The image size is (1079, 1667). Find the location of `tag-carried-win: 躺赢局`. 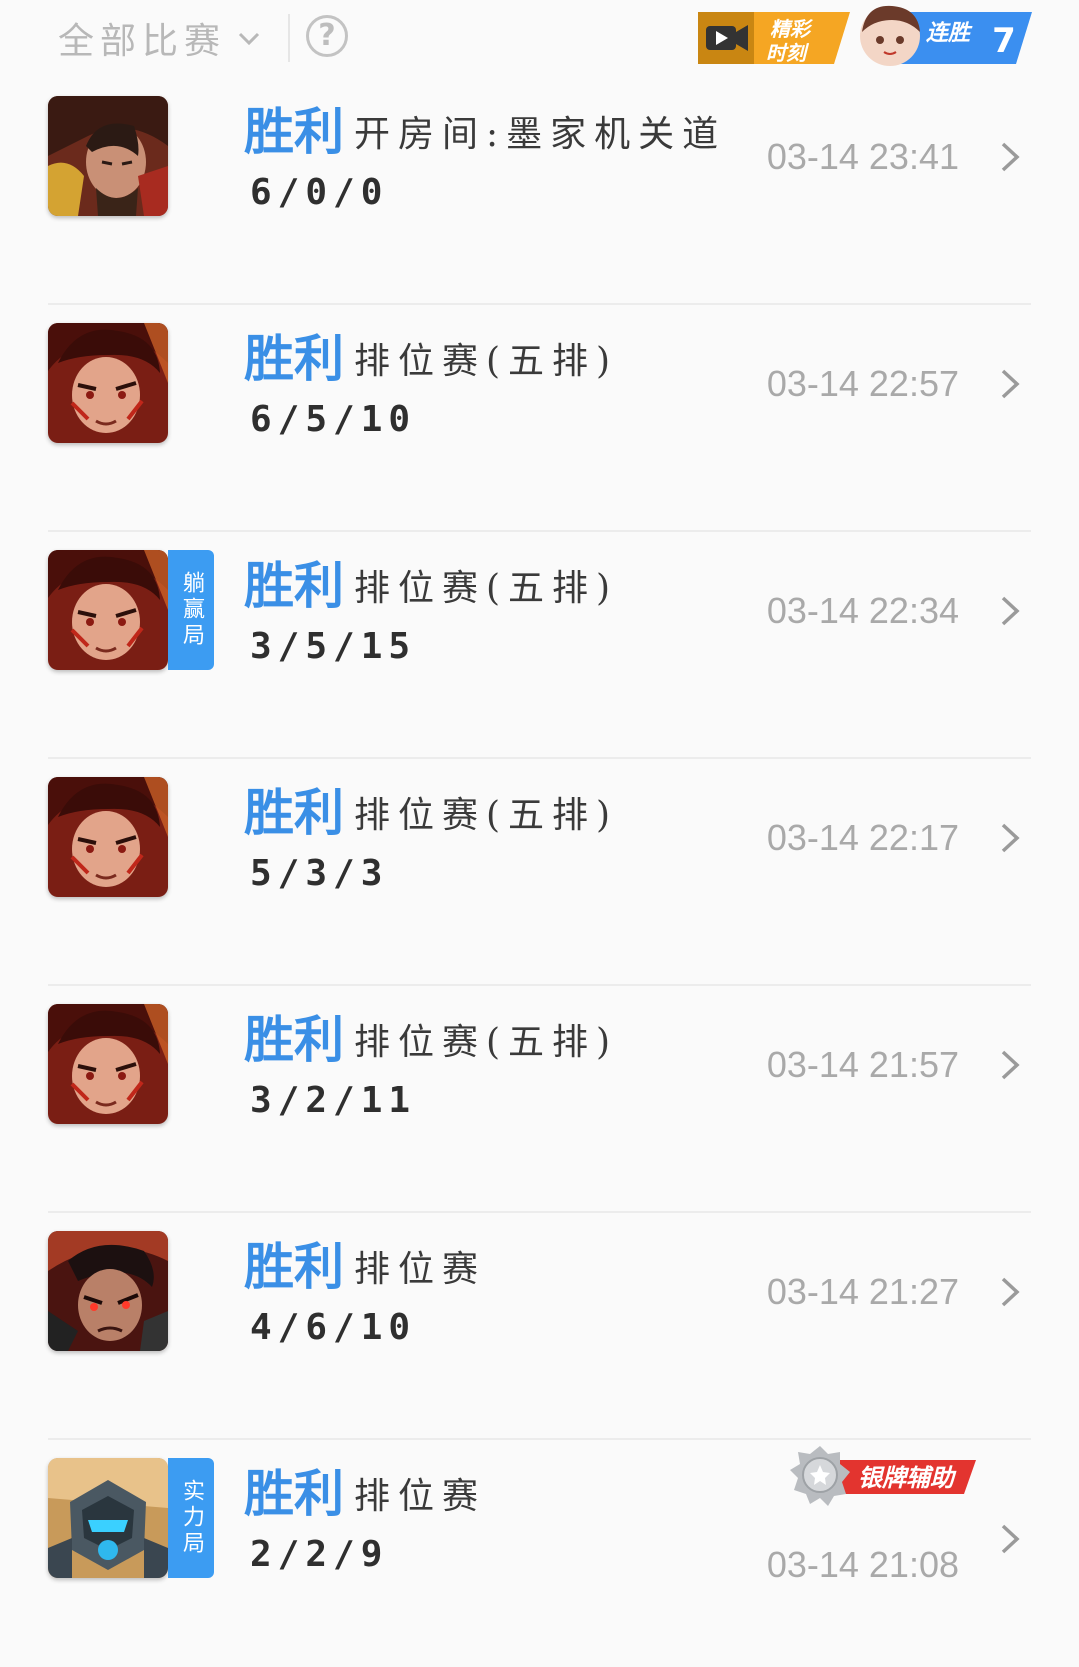

tag-carried-win: 躺赢局 is located at coordinates (191, 610).